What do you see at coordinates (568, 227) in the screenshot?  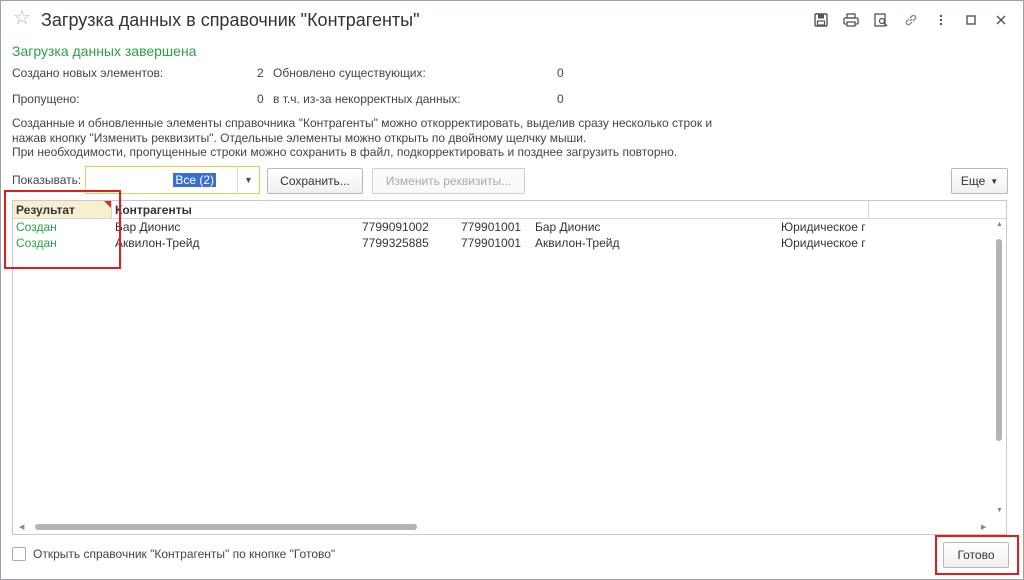 I see `full-name-cell: Бар Дионис` at bounding box center [568, 227].